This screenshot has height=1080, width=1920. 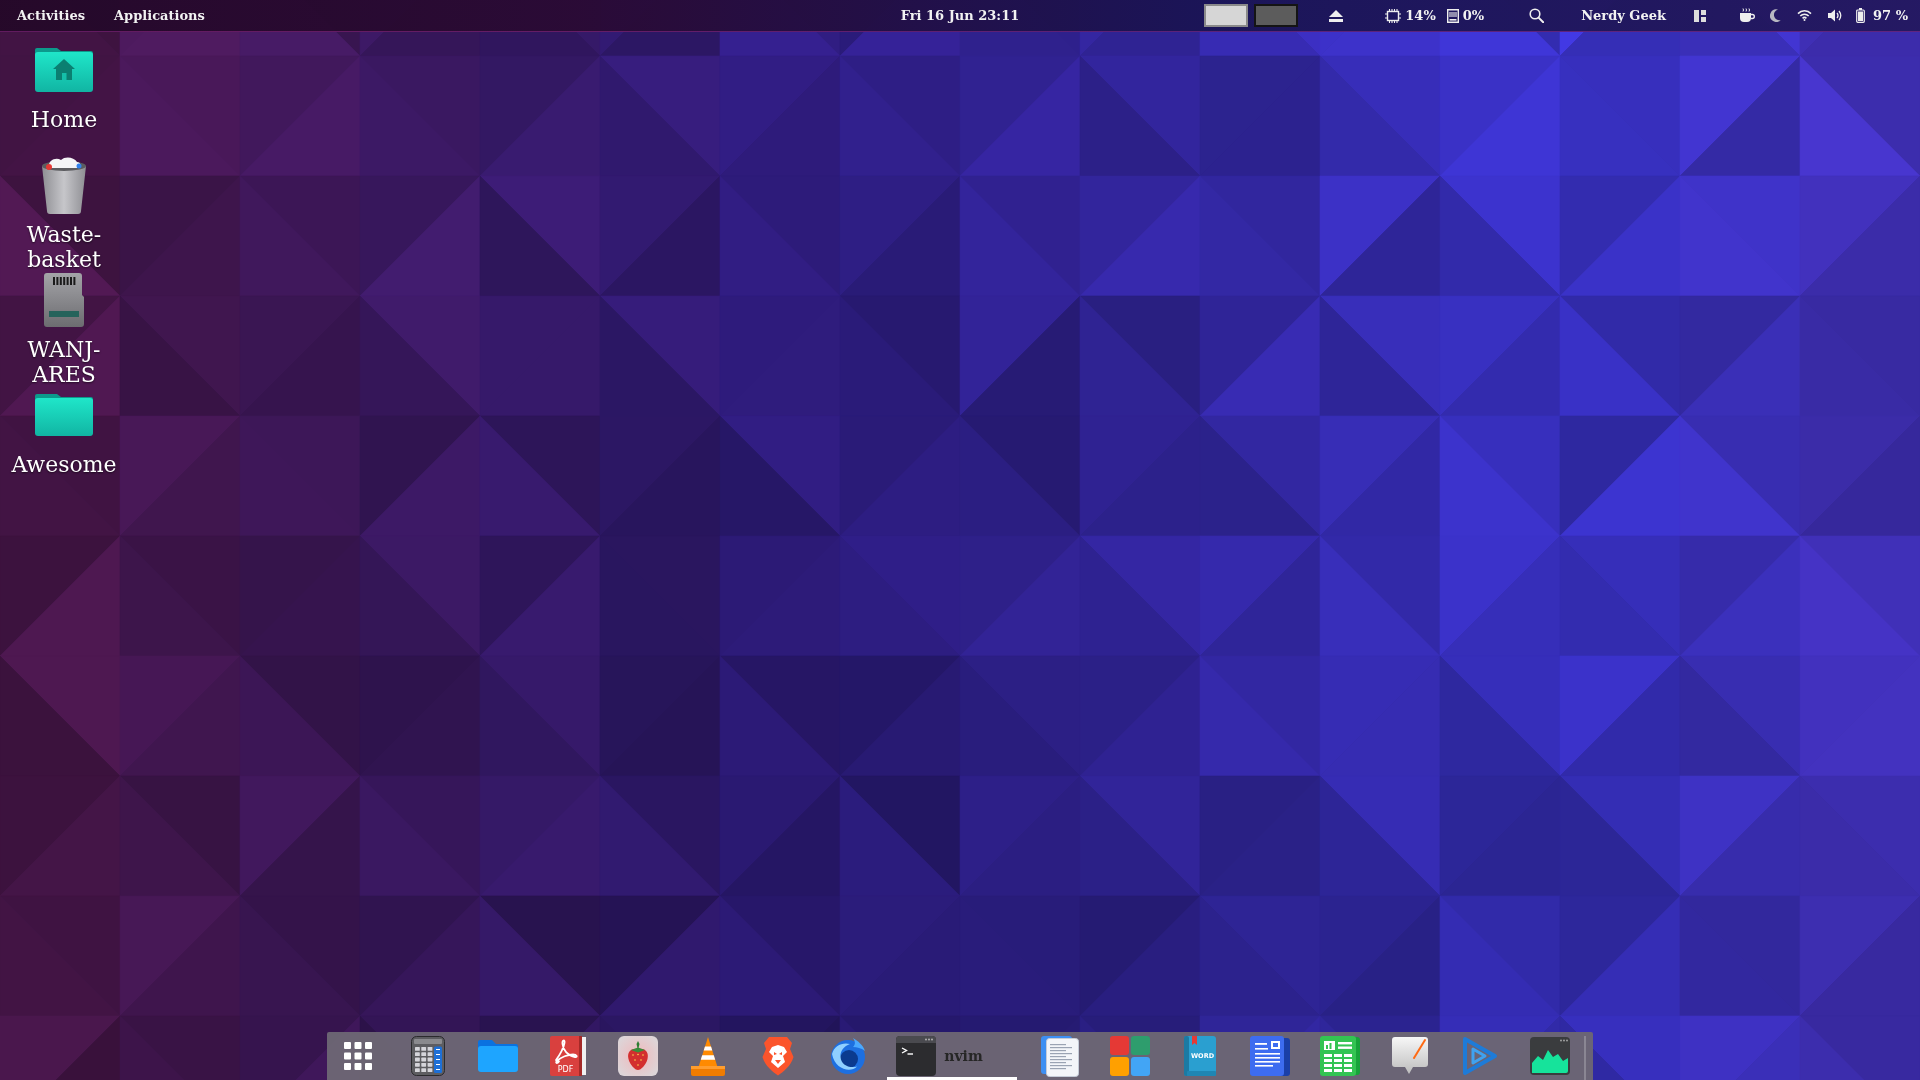 I want to click on battery-icon, so click(x=1860, y=15).